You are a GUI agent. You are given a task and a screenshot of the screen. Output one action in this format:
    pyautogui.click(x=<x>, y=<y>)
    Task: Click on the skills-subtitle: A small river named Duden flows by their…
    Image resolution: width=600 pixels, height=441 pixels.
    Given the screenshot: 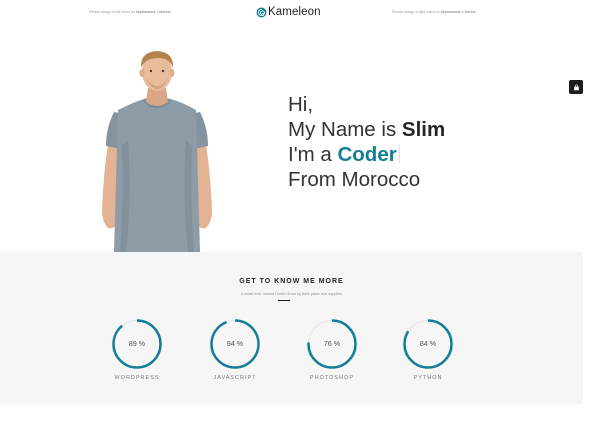 What is the action you would take?
    pyautogui.click(x=291, y=294)
    